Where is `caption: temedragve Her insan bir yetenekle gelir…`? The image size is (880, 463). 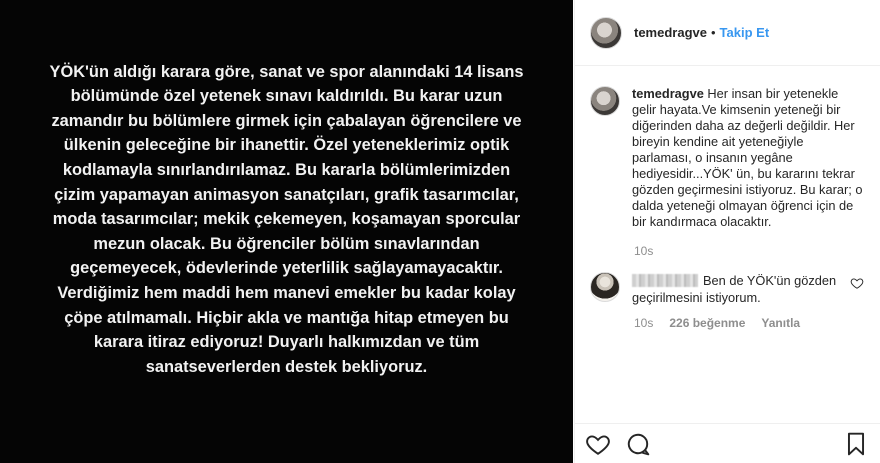
caption: temedragve Her insan bir yetenekle gelir… is located at coordinates (727, 158).